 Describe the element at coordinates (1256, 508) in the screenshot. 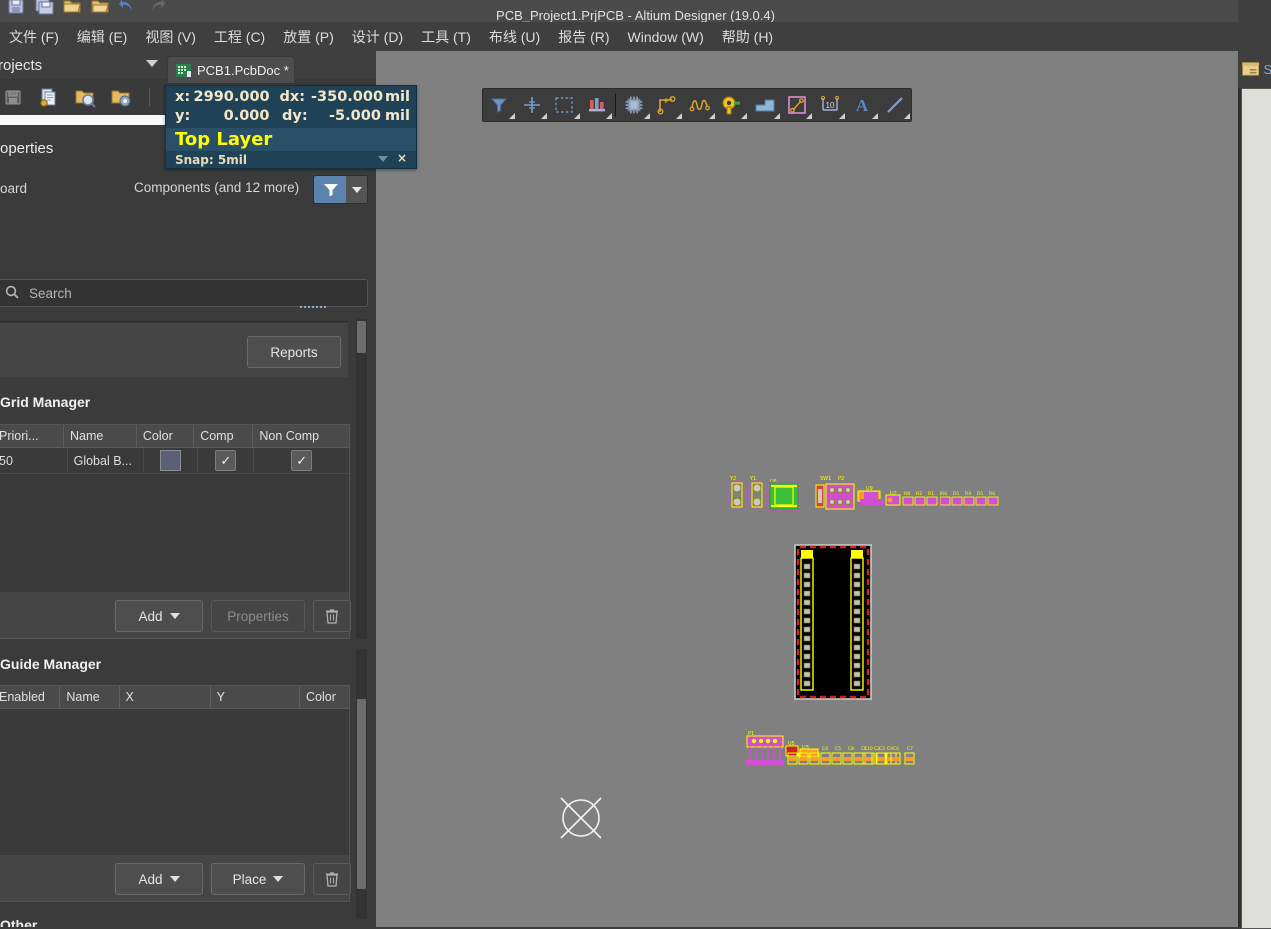

I see `right-dock-panel-body` at that location.